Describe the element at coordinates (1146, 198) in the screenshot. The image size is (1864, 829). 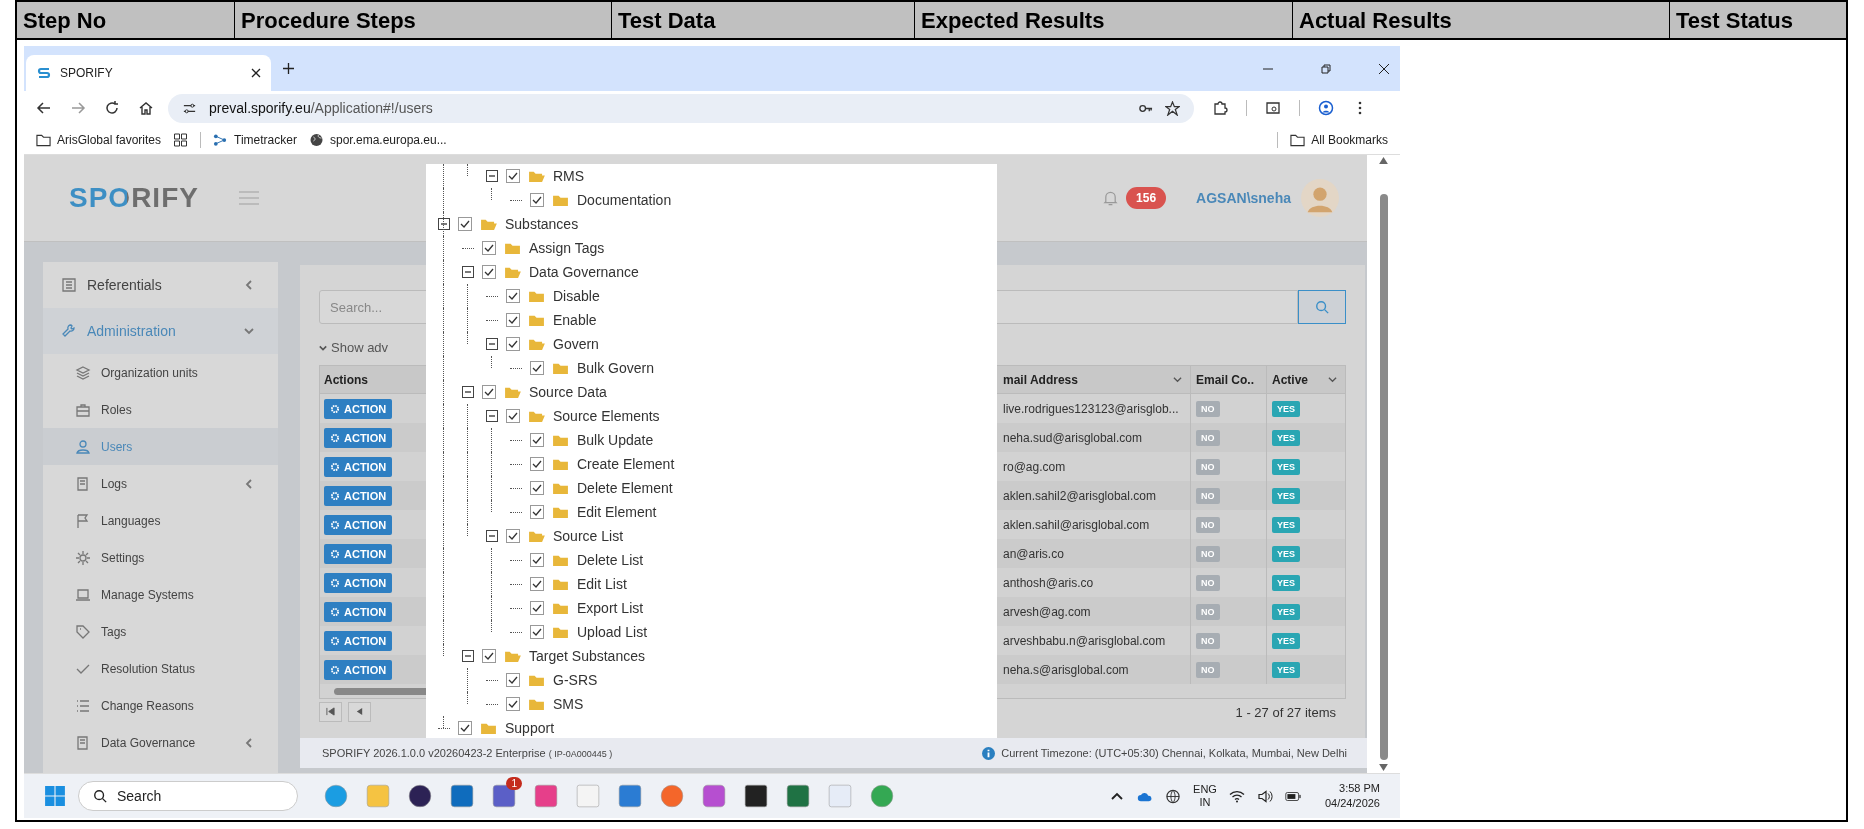
I see `notification-badge: 156` at that location.